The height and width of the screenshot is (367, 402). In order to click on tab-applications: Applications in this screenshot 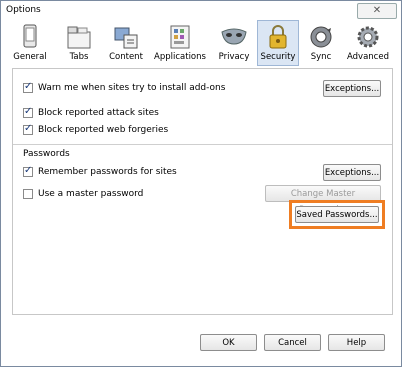, I will do `click(180, 43)`.